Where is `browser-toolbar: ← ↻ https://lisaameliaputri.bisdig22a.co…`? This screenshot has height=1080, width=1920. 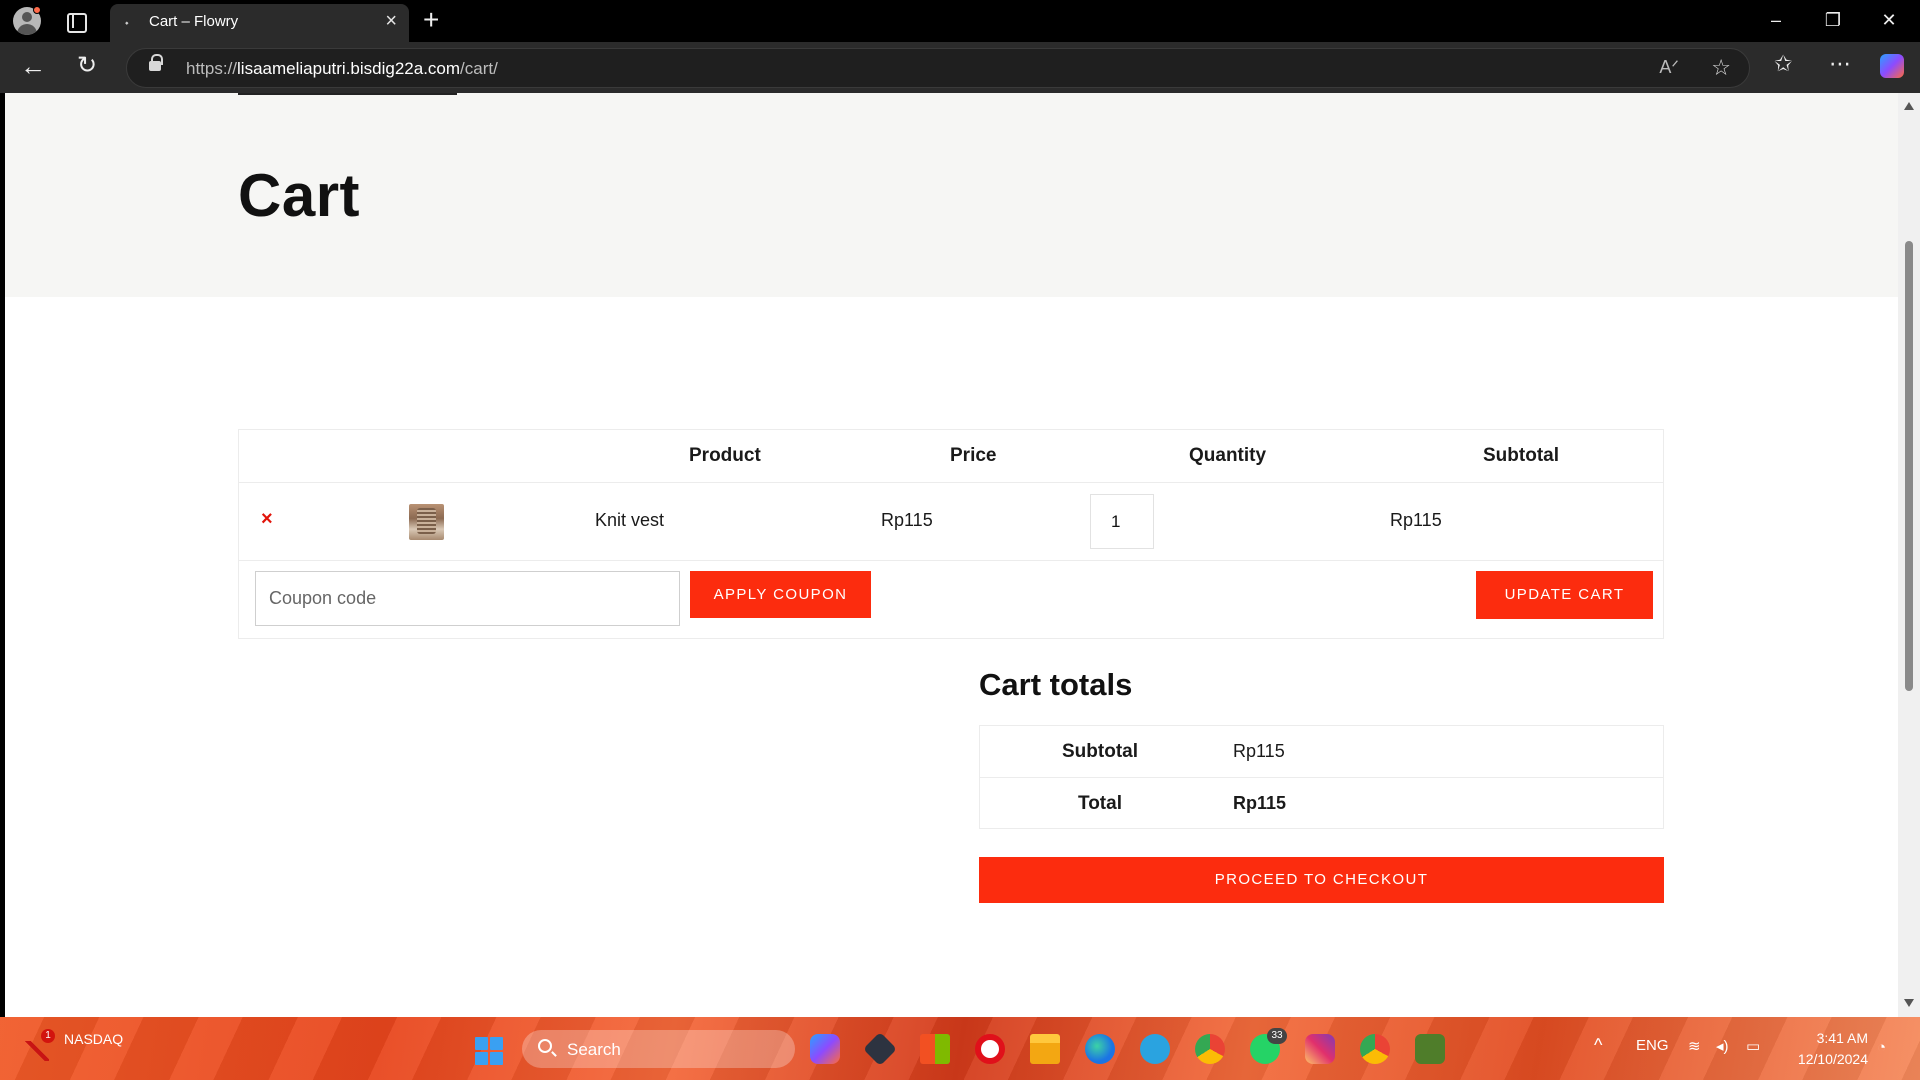 browser-toolbar: ← ↻ https://lisaameliaputri.bisdig22a.co… is located at coordinates (960, 67).